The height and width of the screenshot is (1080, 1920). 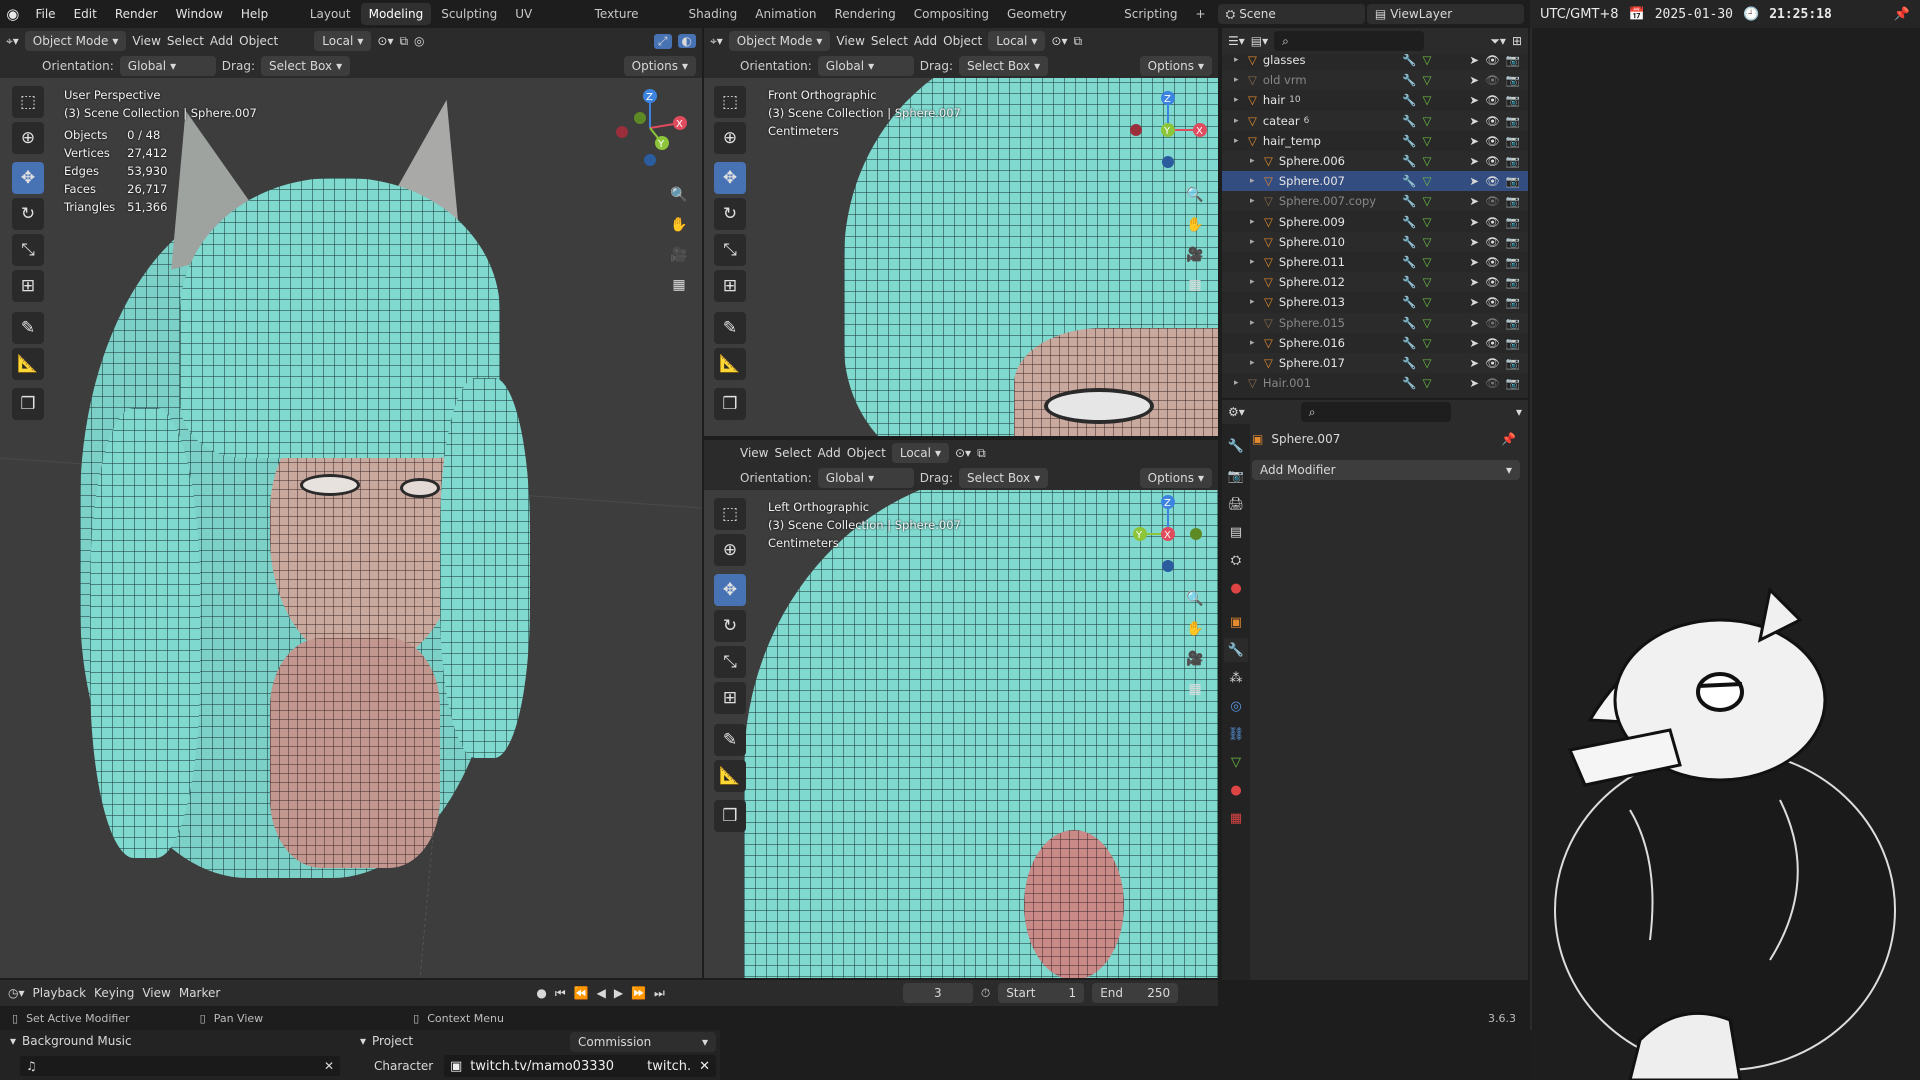 I want to click on blender-logo-icon: ◉, so click(x=12, y=14).